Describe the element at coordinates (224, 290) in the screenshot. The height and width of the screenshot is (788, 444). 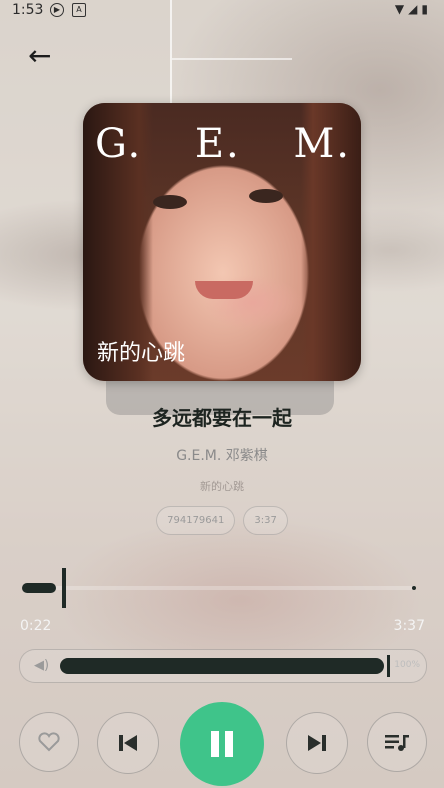
I see `album-art-mouth` at that location.